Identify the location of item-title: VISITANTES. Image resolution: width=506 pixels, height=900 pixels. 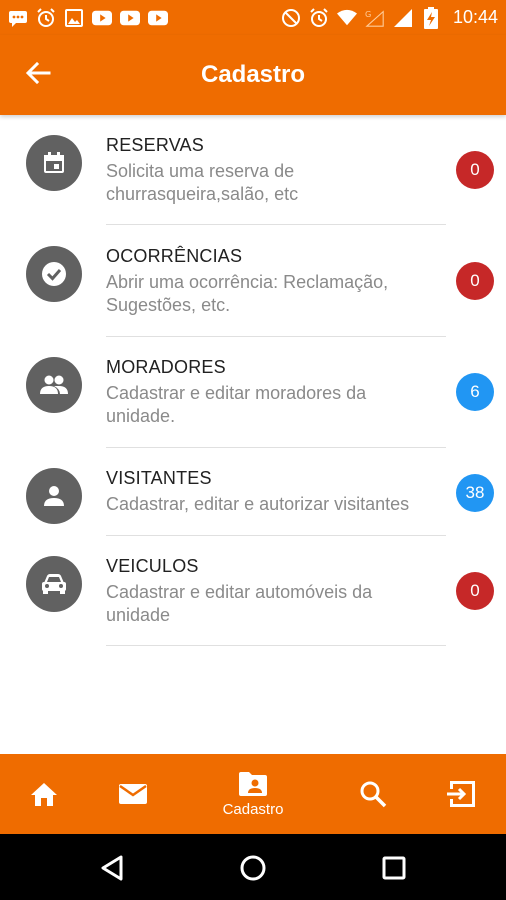
(159, 478).